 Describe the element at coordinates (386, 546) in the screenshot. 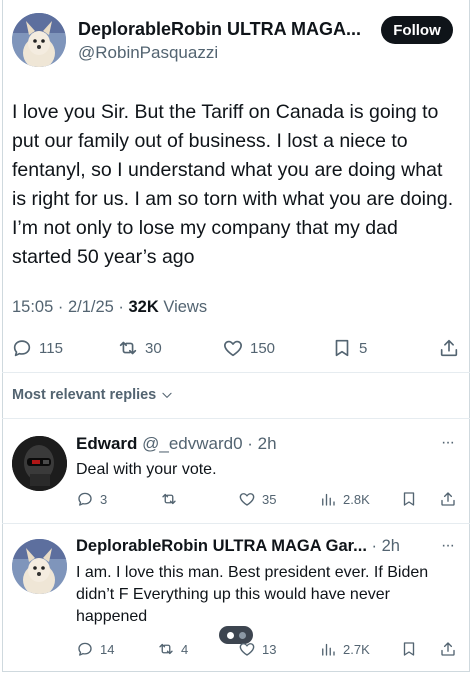

I see `reply-meta: · 2h` at that location.